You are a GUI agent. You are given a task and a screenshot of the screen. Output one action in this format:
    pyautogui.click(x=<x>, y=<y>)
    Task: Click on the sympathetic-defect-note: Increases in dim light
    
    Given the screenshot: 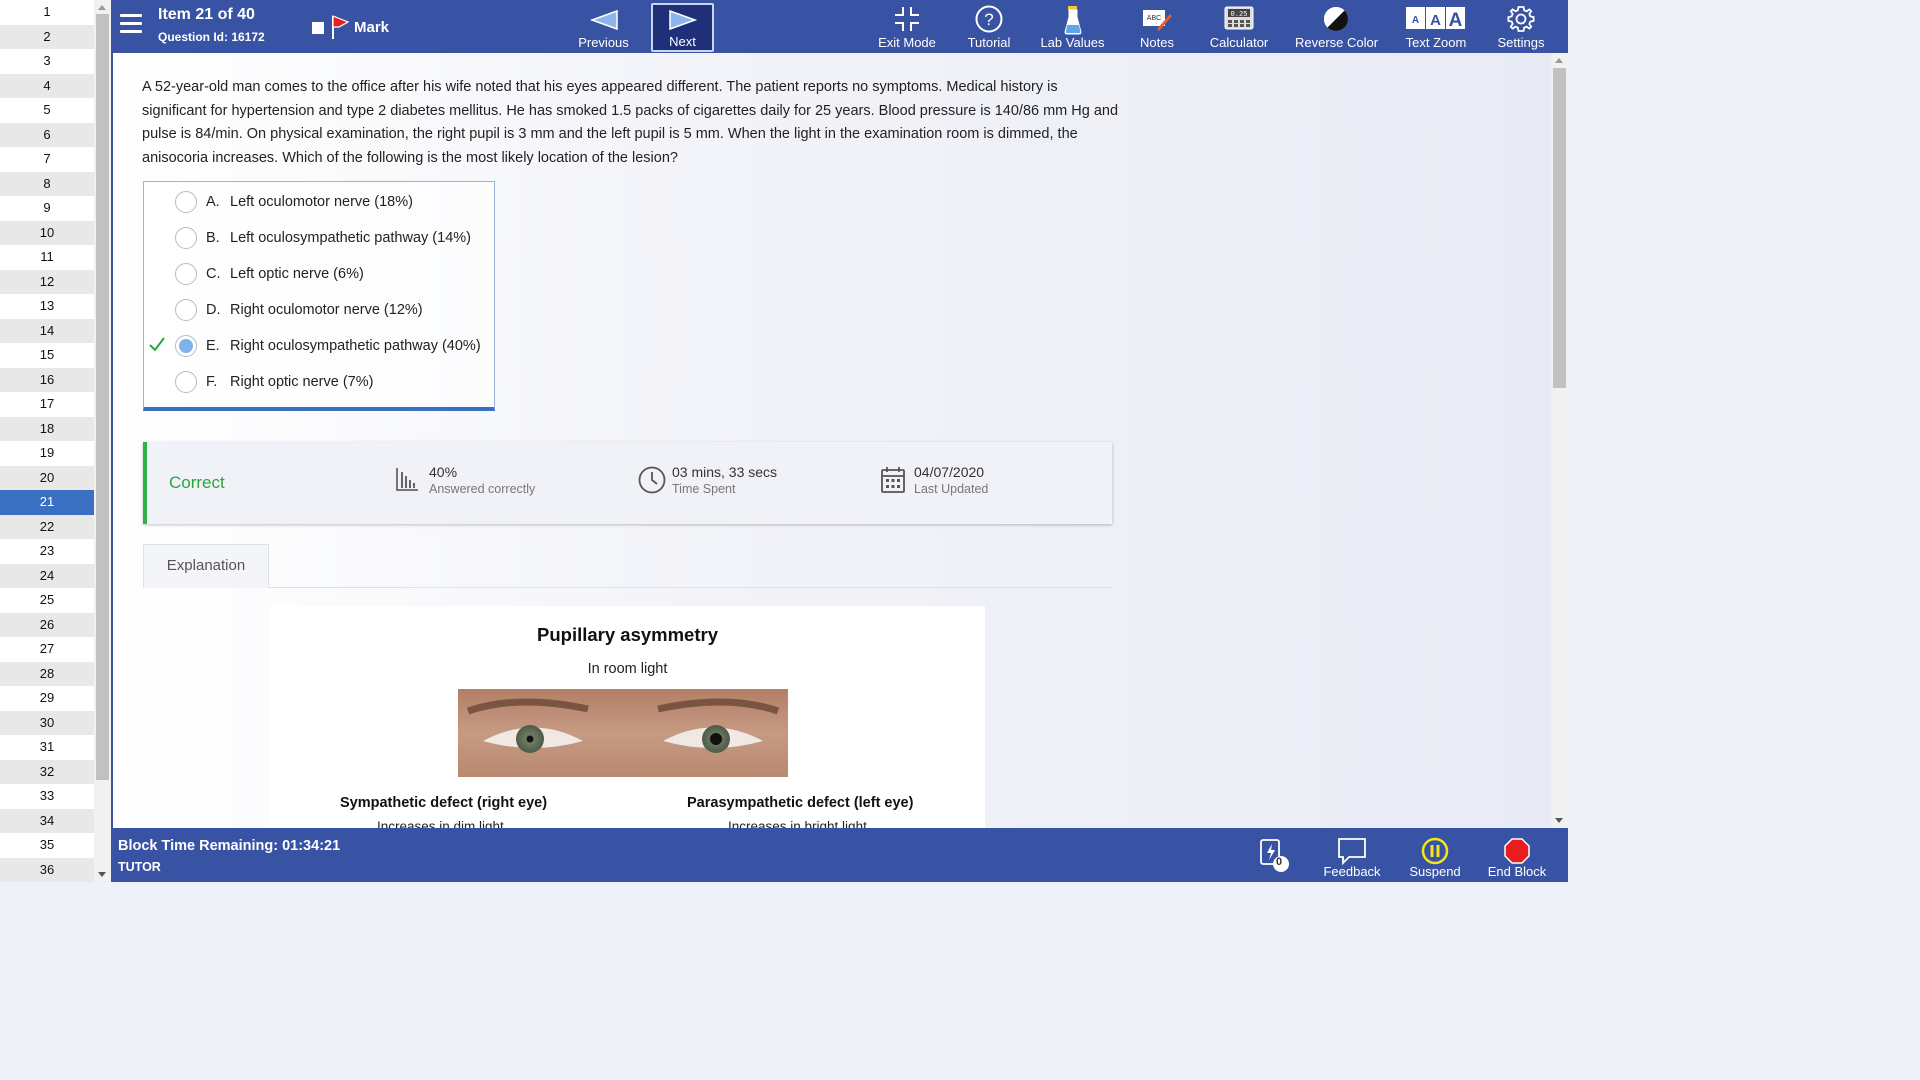 What is the action you would take?
    pyautogui.click(x=440, y=823)
    